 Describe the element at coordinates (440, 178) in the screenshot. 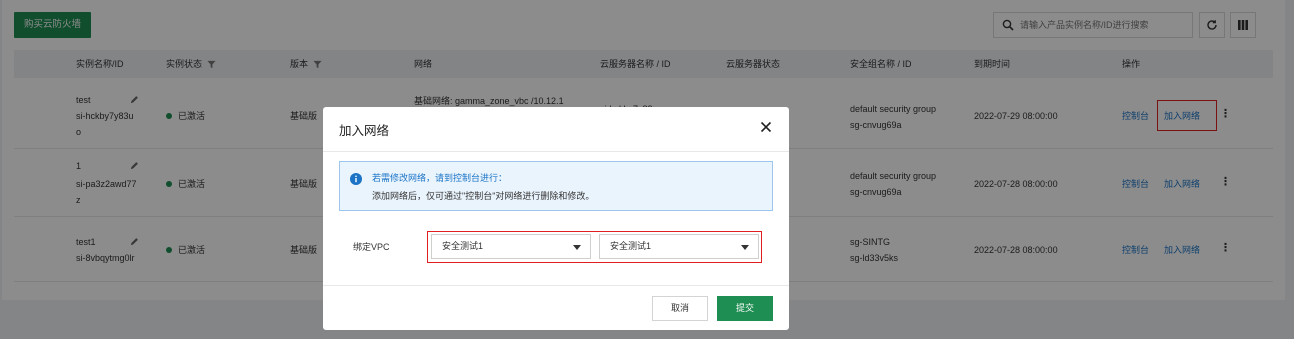

I see `notice-title: 若需修改网络，请到控制台进行：` at that location.